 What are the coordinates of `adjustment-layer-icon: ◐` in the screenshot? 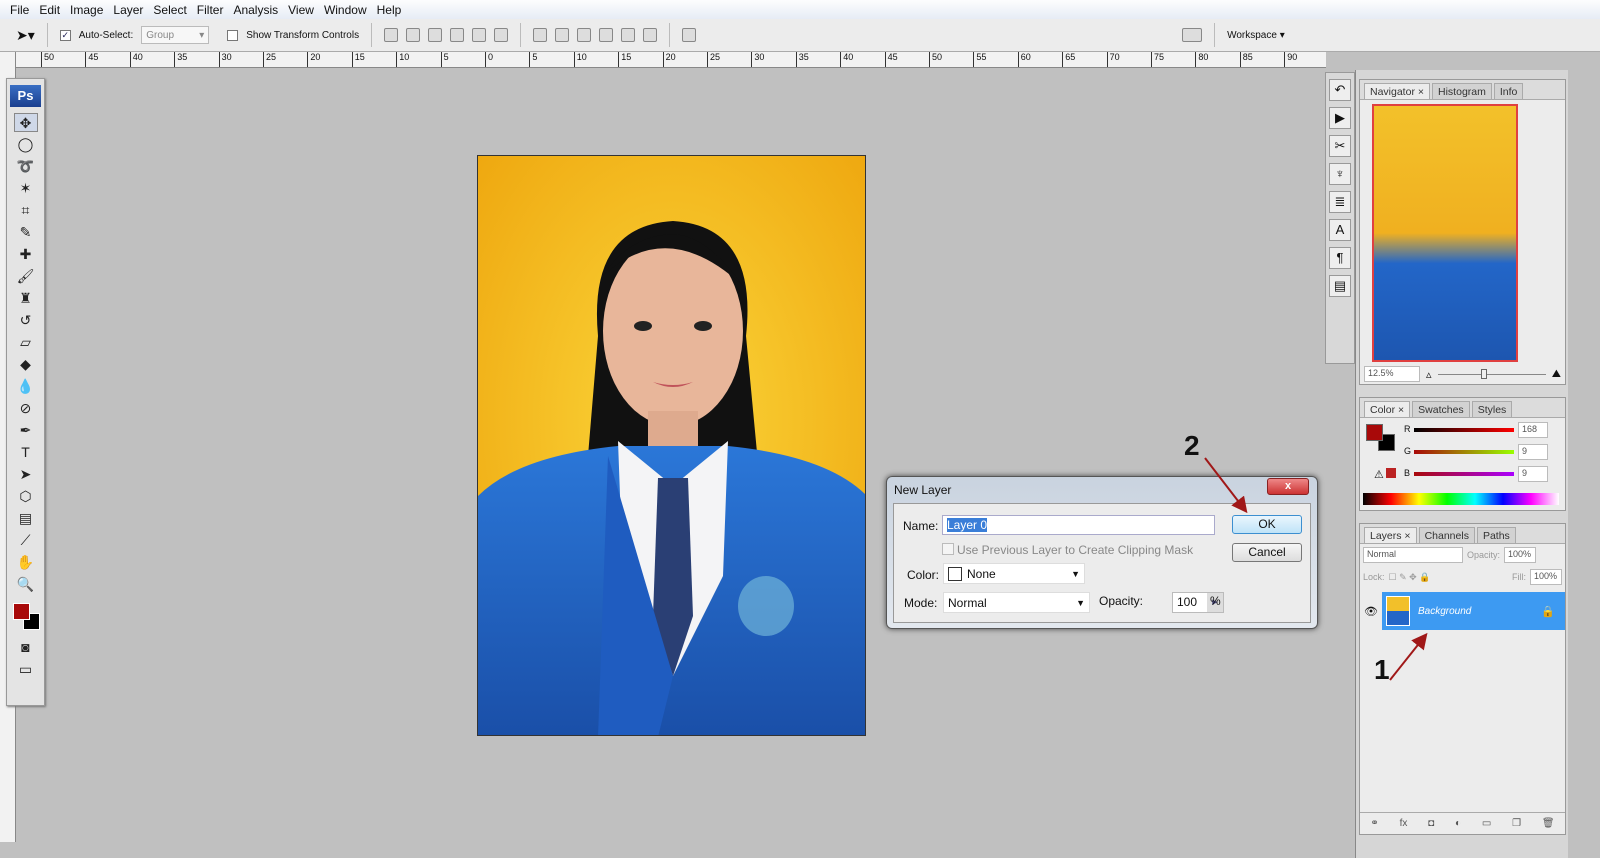 It's located at (1458, 823).